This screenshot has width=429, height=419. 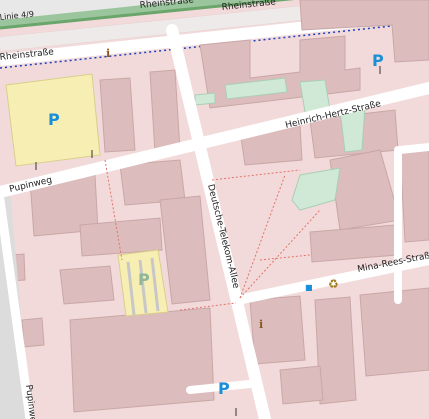 I want to click on recycling-icon: ♻, so click(x=333, y=284).